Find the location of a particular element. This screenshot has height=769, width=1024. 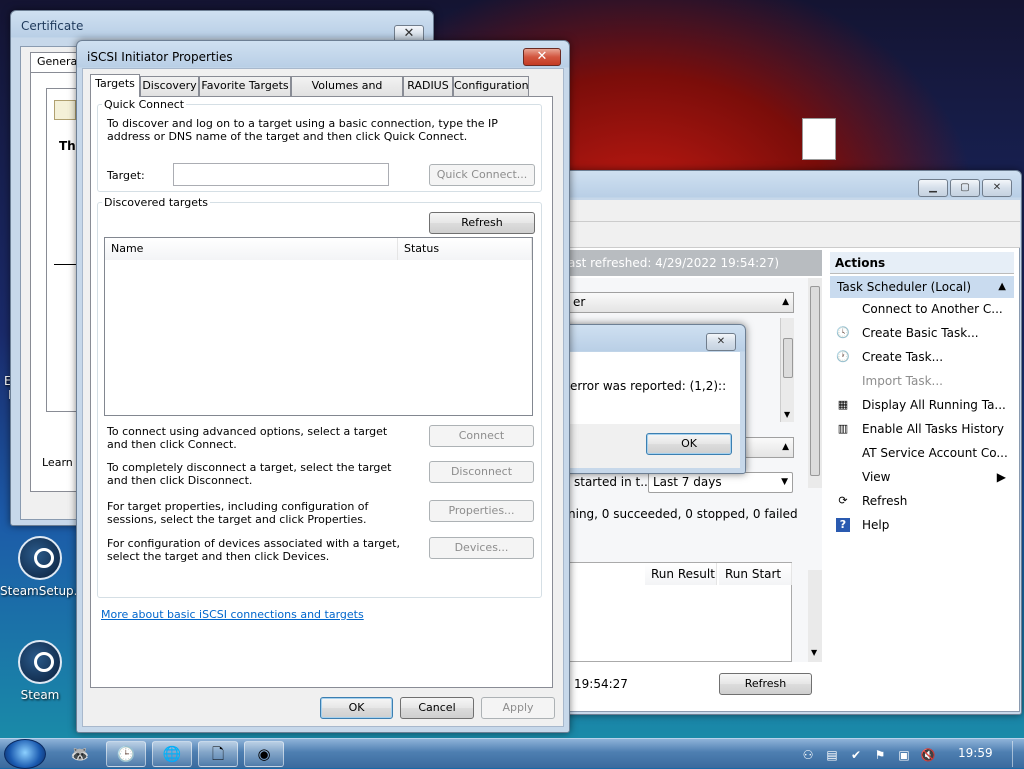

raccoon-app-icon: 🦝 is located at coordinates (80, 754).